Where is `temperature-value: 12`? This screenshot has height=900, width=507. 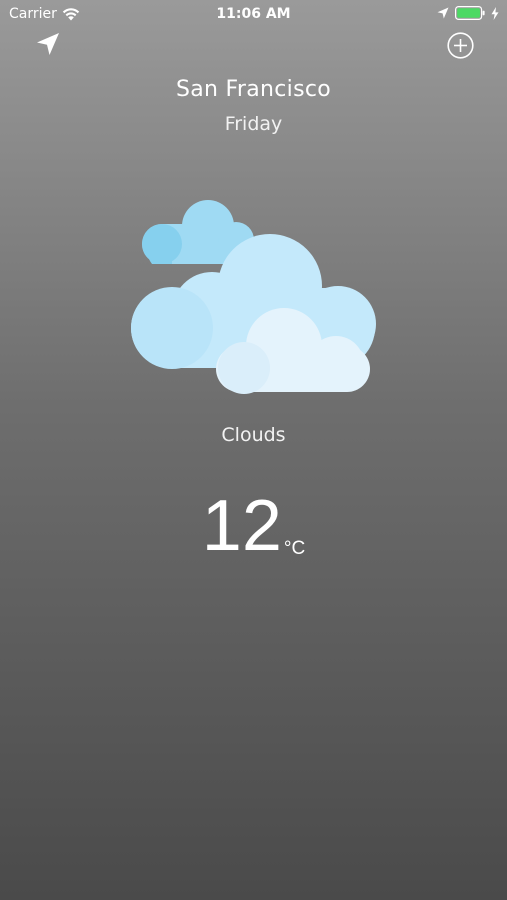 temperature-value: 12 is located at coordinates (241, 526).